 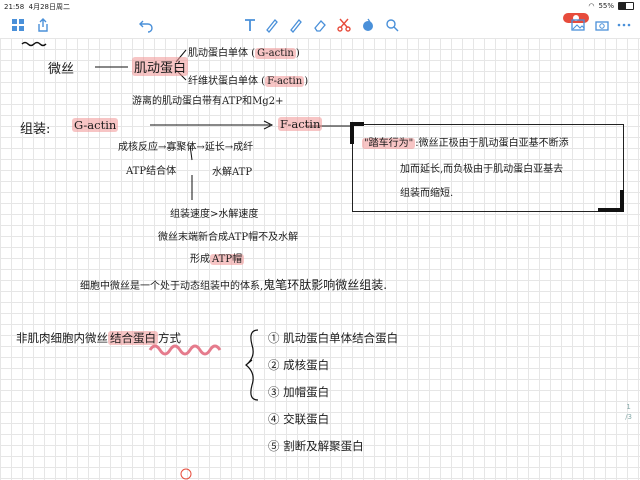 I want to click on binding-item-4: ④ 交联蛋白, so click(x=299, y=419).